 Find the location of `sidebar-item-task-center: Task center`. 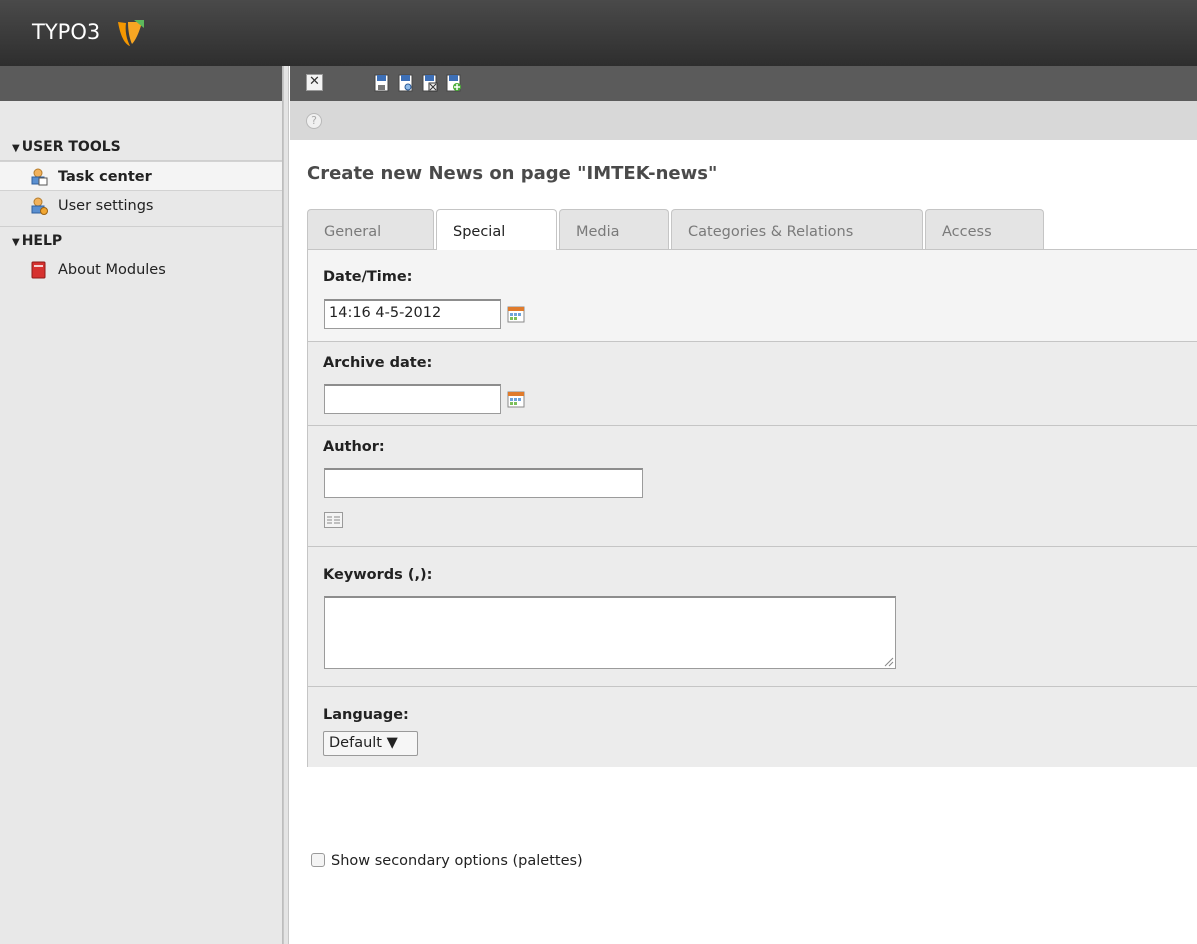

sidebar-item-task-center: Task center is located at coordinates (141, 176).